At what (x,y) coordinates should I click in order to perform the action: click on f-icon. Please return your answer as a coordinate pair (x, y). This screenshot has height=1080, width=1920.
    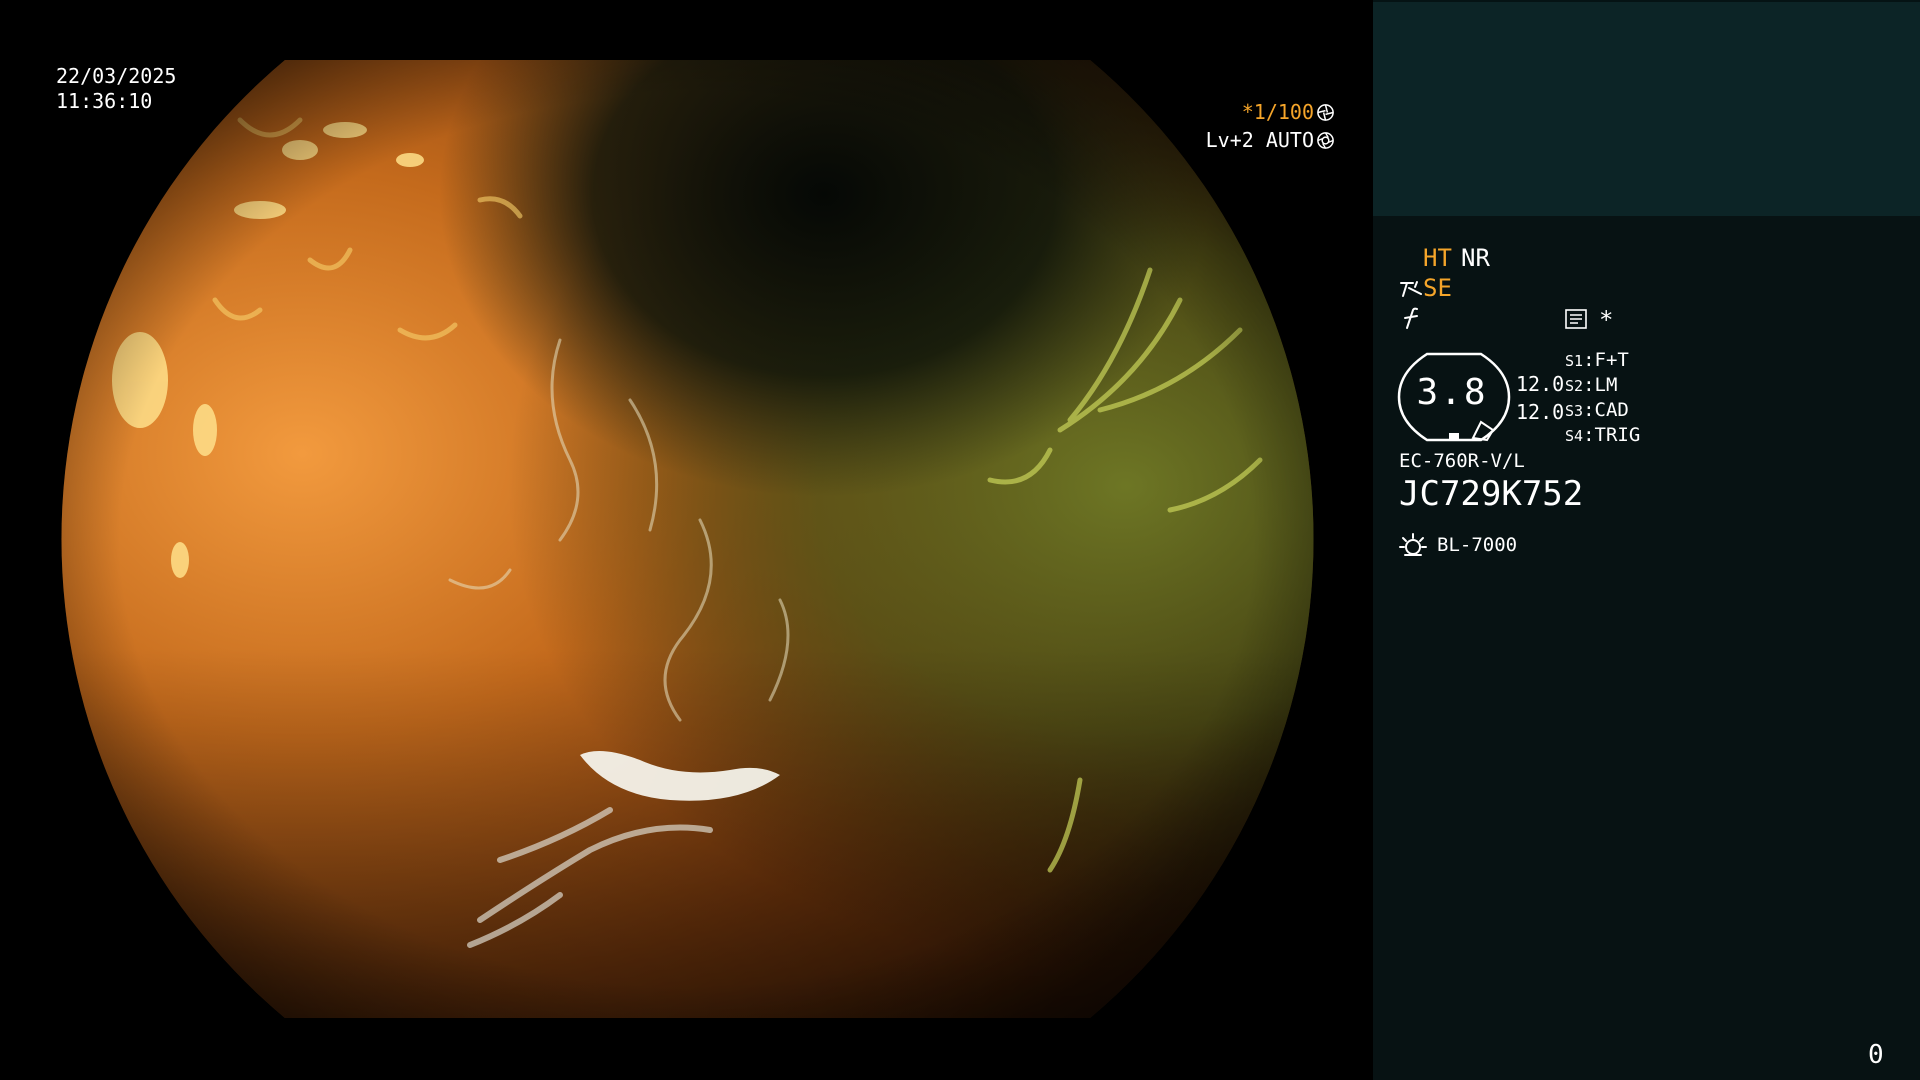
    Looking at the image, I should click on (1411, 318).